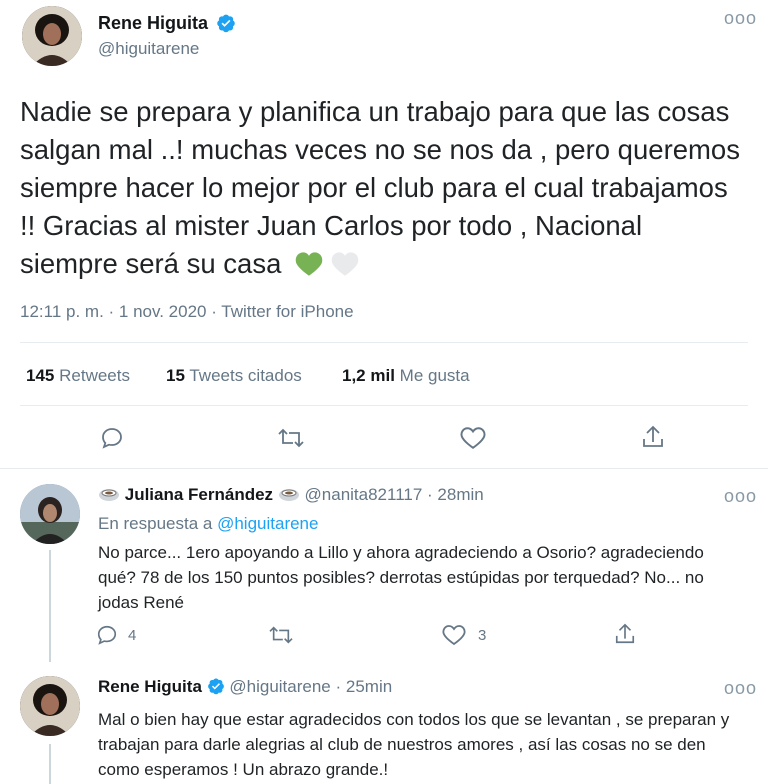  Describe the element at coordinates (455, 494) in the screenshot. I see `reply-time: · 28min` at that location.